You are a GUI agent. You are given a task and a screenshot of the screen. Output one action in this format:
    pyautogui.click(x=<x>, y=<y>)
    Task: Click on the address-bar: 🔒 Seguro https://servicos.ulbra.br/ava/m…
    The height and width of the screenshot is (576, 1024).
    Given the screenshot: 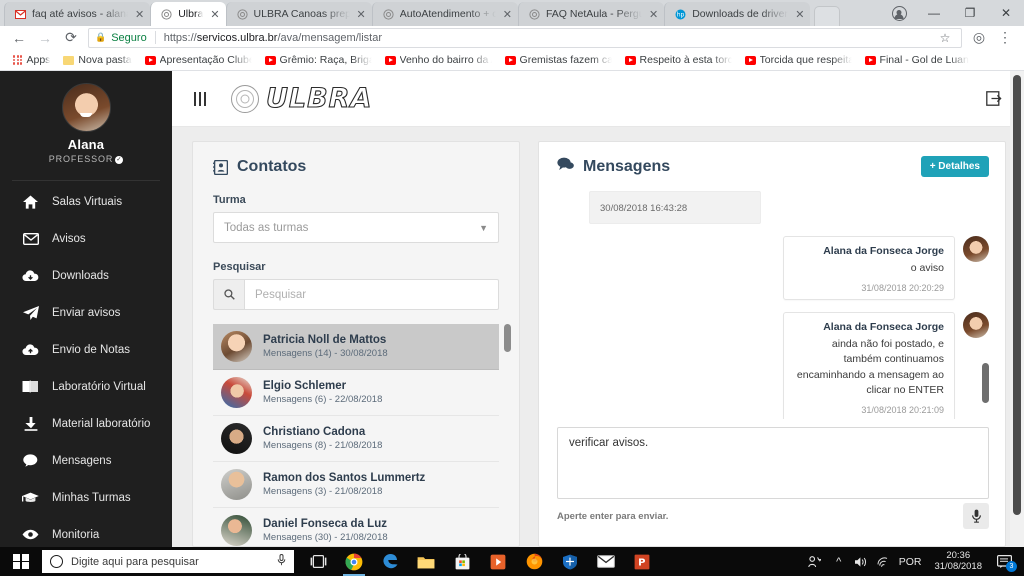 What is the action you would take?
    pyautogui.click(x=525, y=37)
    